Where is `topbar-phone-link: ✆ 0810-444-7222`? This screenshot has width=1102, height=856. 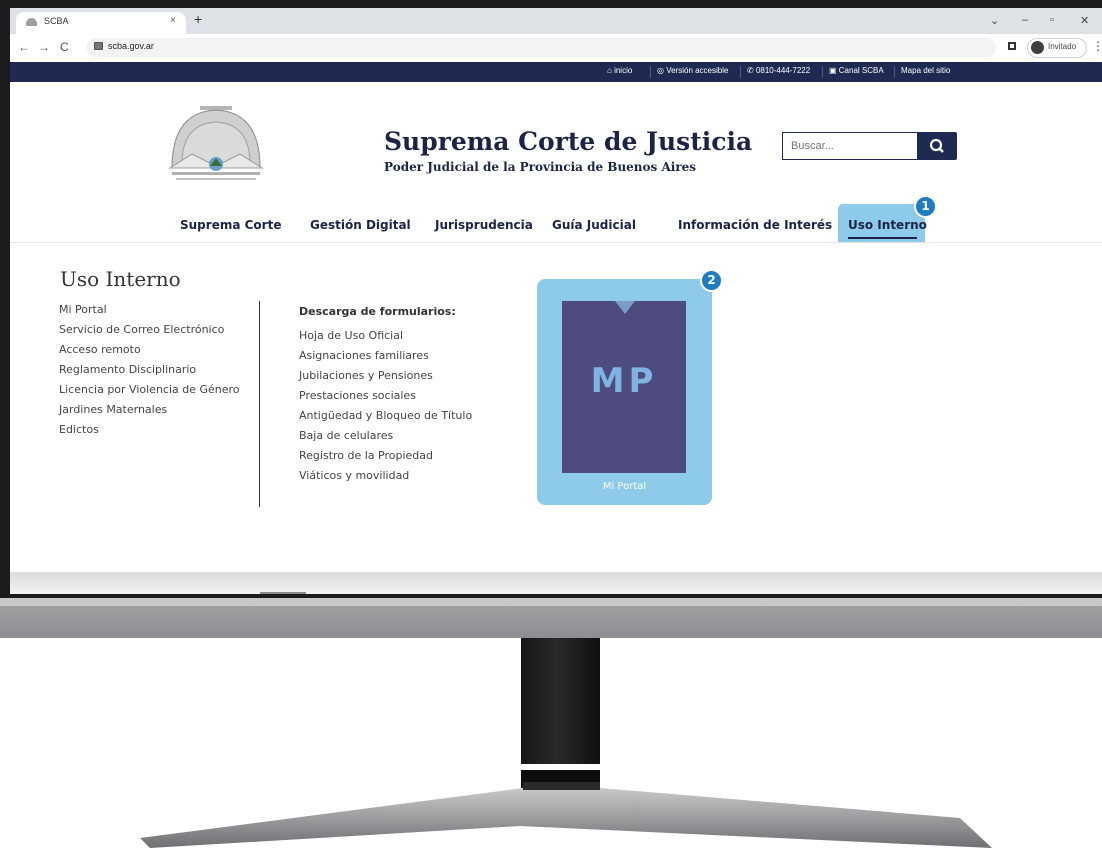
topbar-phone-link: ✆ 0810-444-7222 is located at coordinates (778, 70).